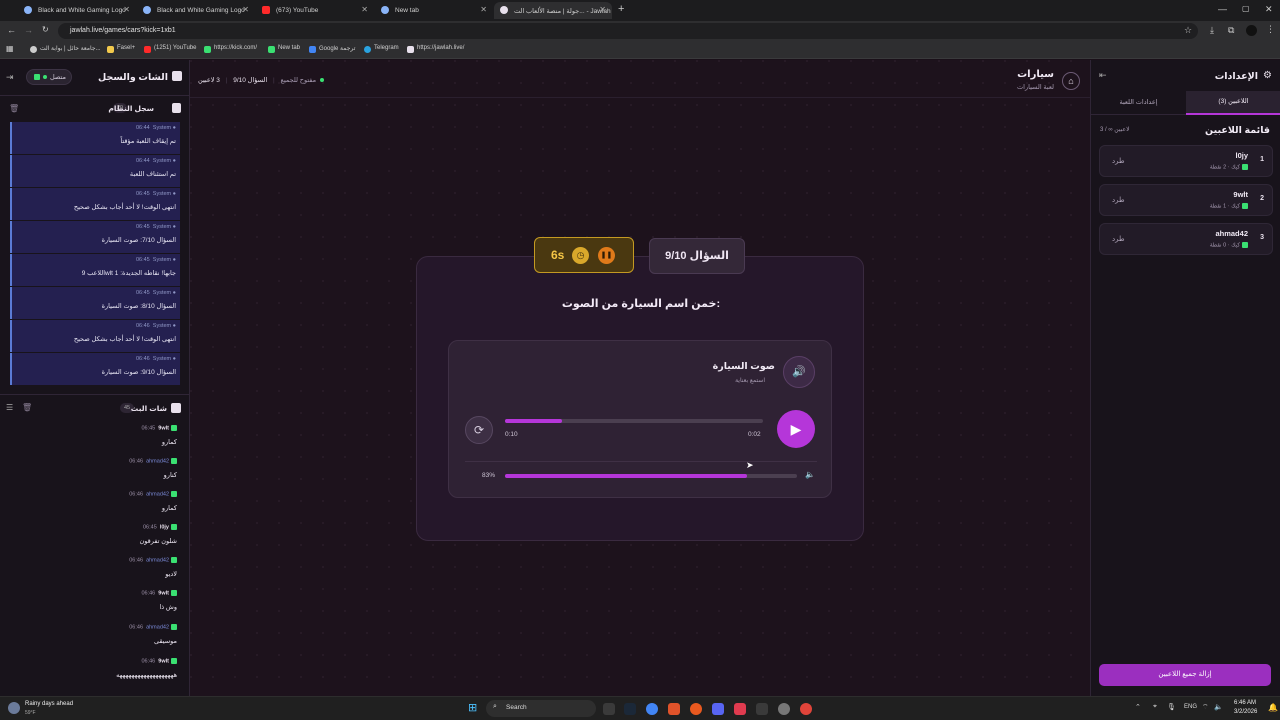 The height and width of the screenshot is (720, 1280). Describe the element at coordinates (164, 527) in the screenshot. I see `message-user: l0jy` at that location.